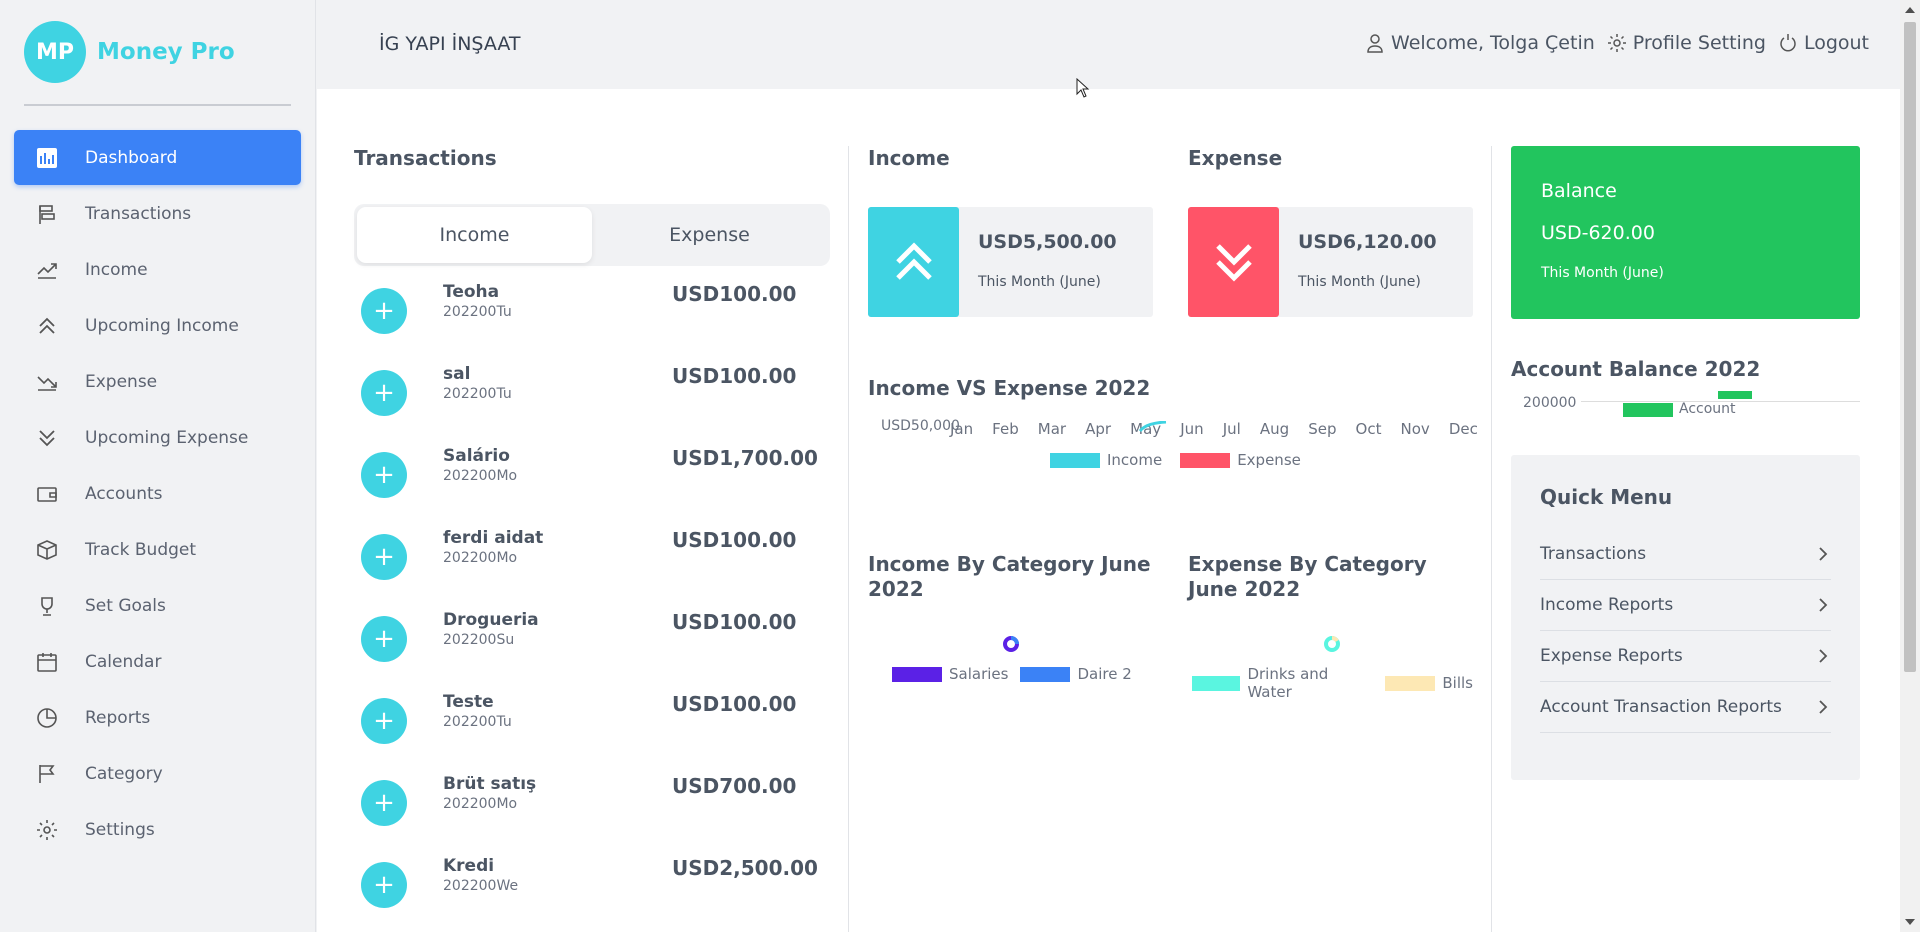  I want to click on chart-legend: Income Expense, so click(1175, 460).